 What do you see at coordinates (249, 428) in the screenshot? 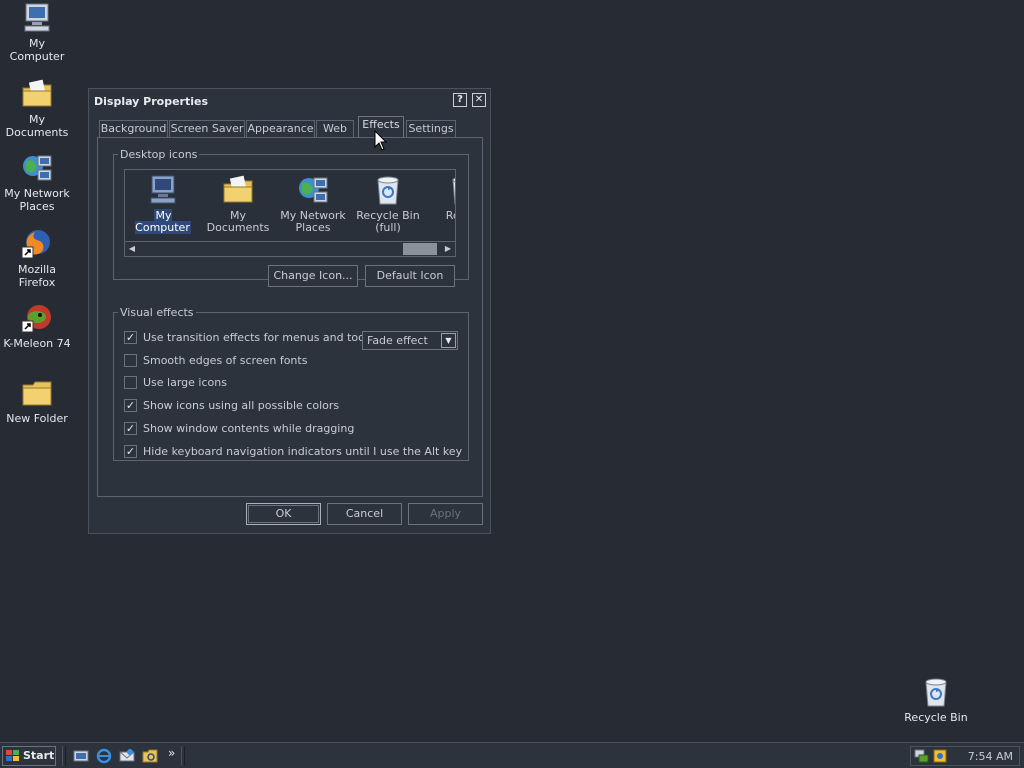
I see `option-label: Show window contents while dragging` at bounding box center [249, 428].